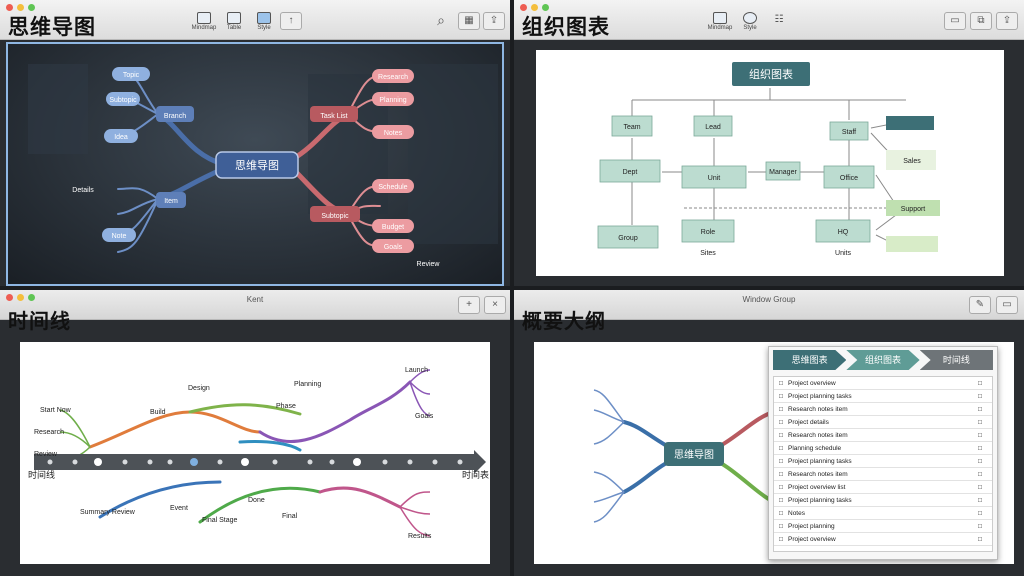 This screenshot has width=1024, height=576. What do you see at coordinates (56, 410) in the screenshot?
I see `timeline-label: Start Now` at bounding box center [56, 410].